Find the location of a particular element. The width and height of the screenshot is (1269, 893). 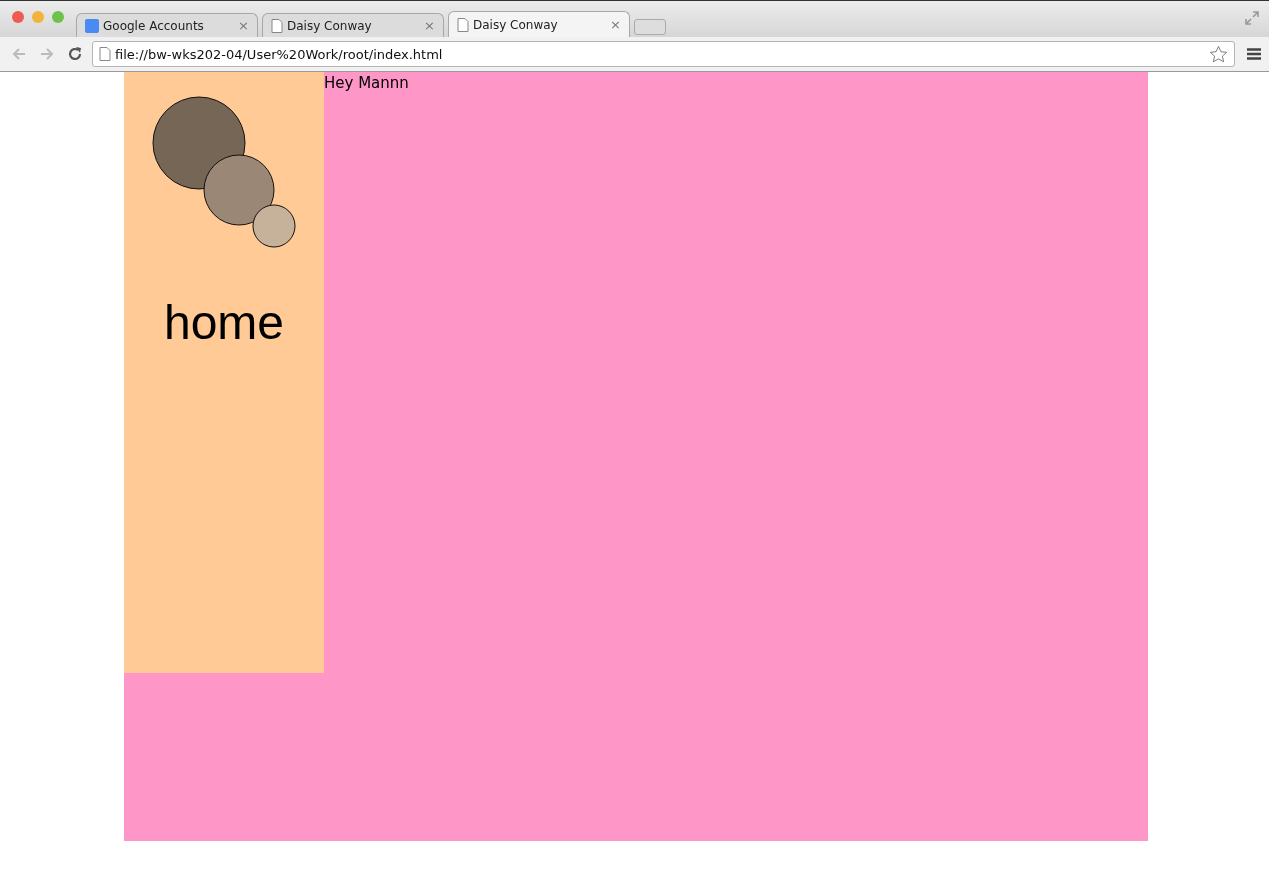

zoom-window-button is located at coordinates (58, 17).